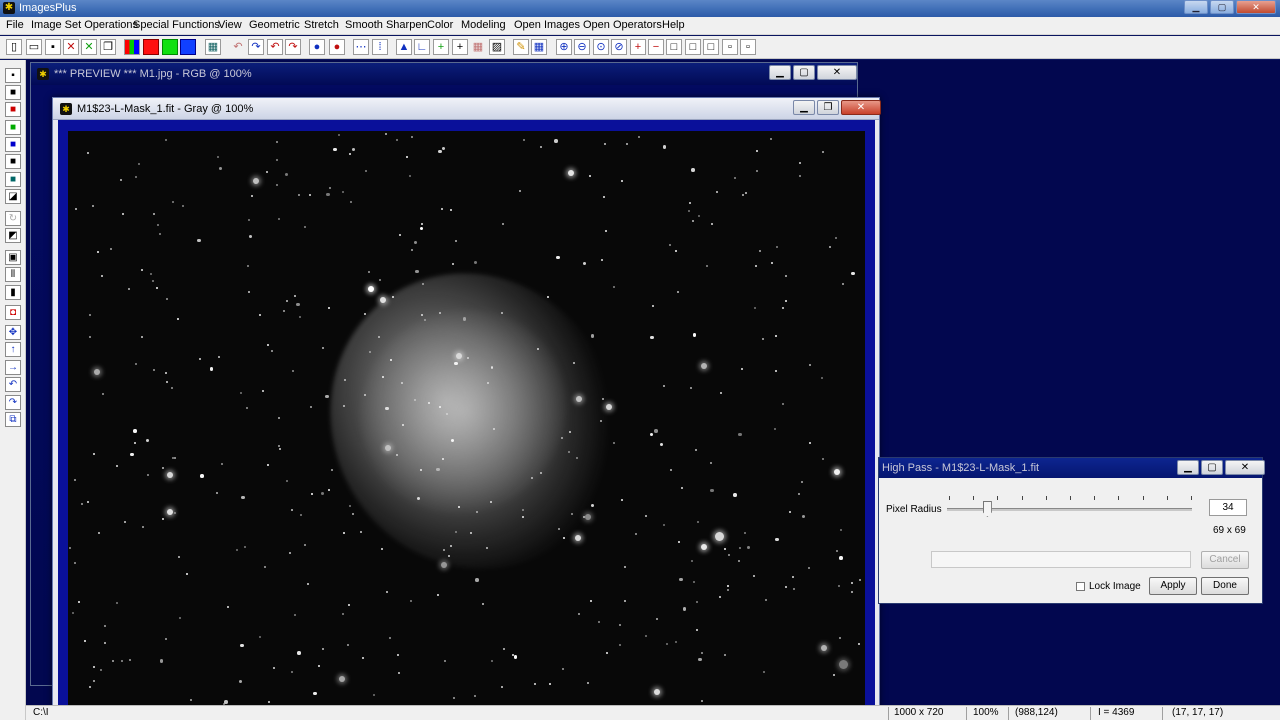 The height and width of the screenshot is (720, 1280). What do you see at coordinates (1225, 560) in the screenshot?
I see `cancel-button: Cancel` at bounding box center [1225, 560].